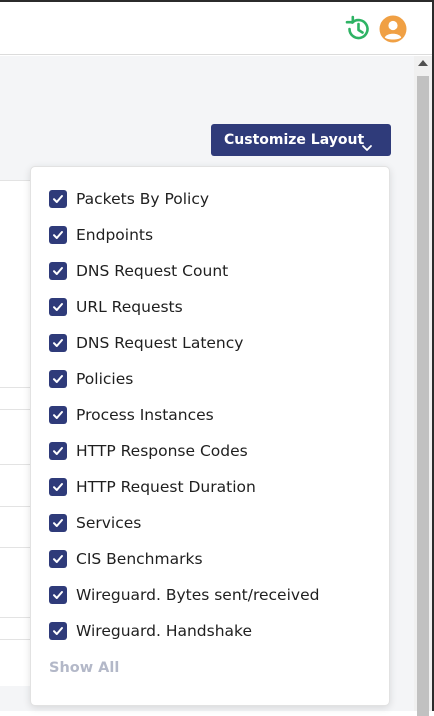  What do you see at coordinates (166, 487) in the screenshot?
I see `layout-option-label: HTTP Request Duration` at bounding box center [166, 487].